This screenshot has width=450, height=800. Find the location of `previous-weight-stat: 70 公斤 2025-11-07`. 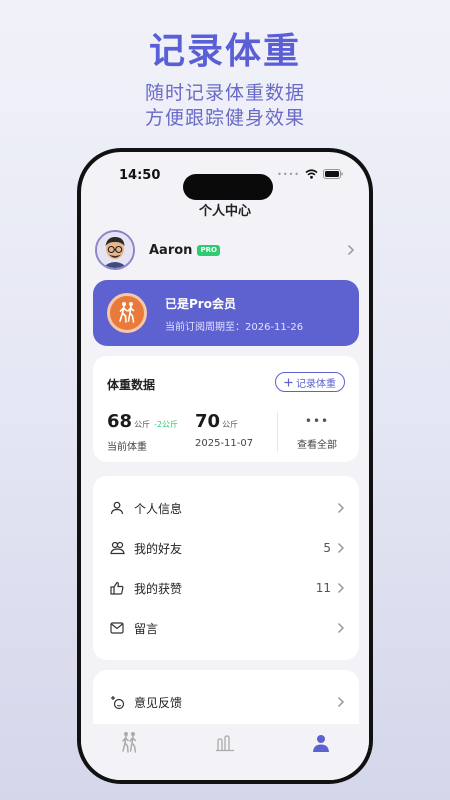

previous-weight-stat: 70 公斤 2025-11-07 is located at coordinates (224, 430).